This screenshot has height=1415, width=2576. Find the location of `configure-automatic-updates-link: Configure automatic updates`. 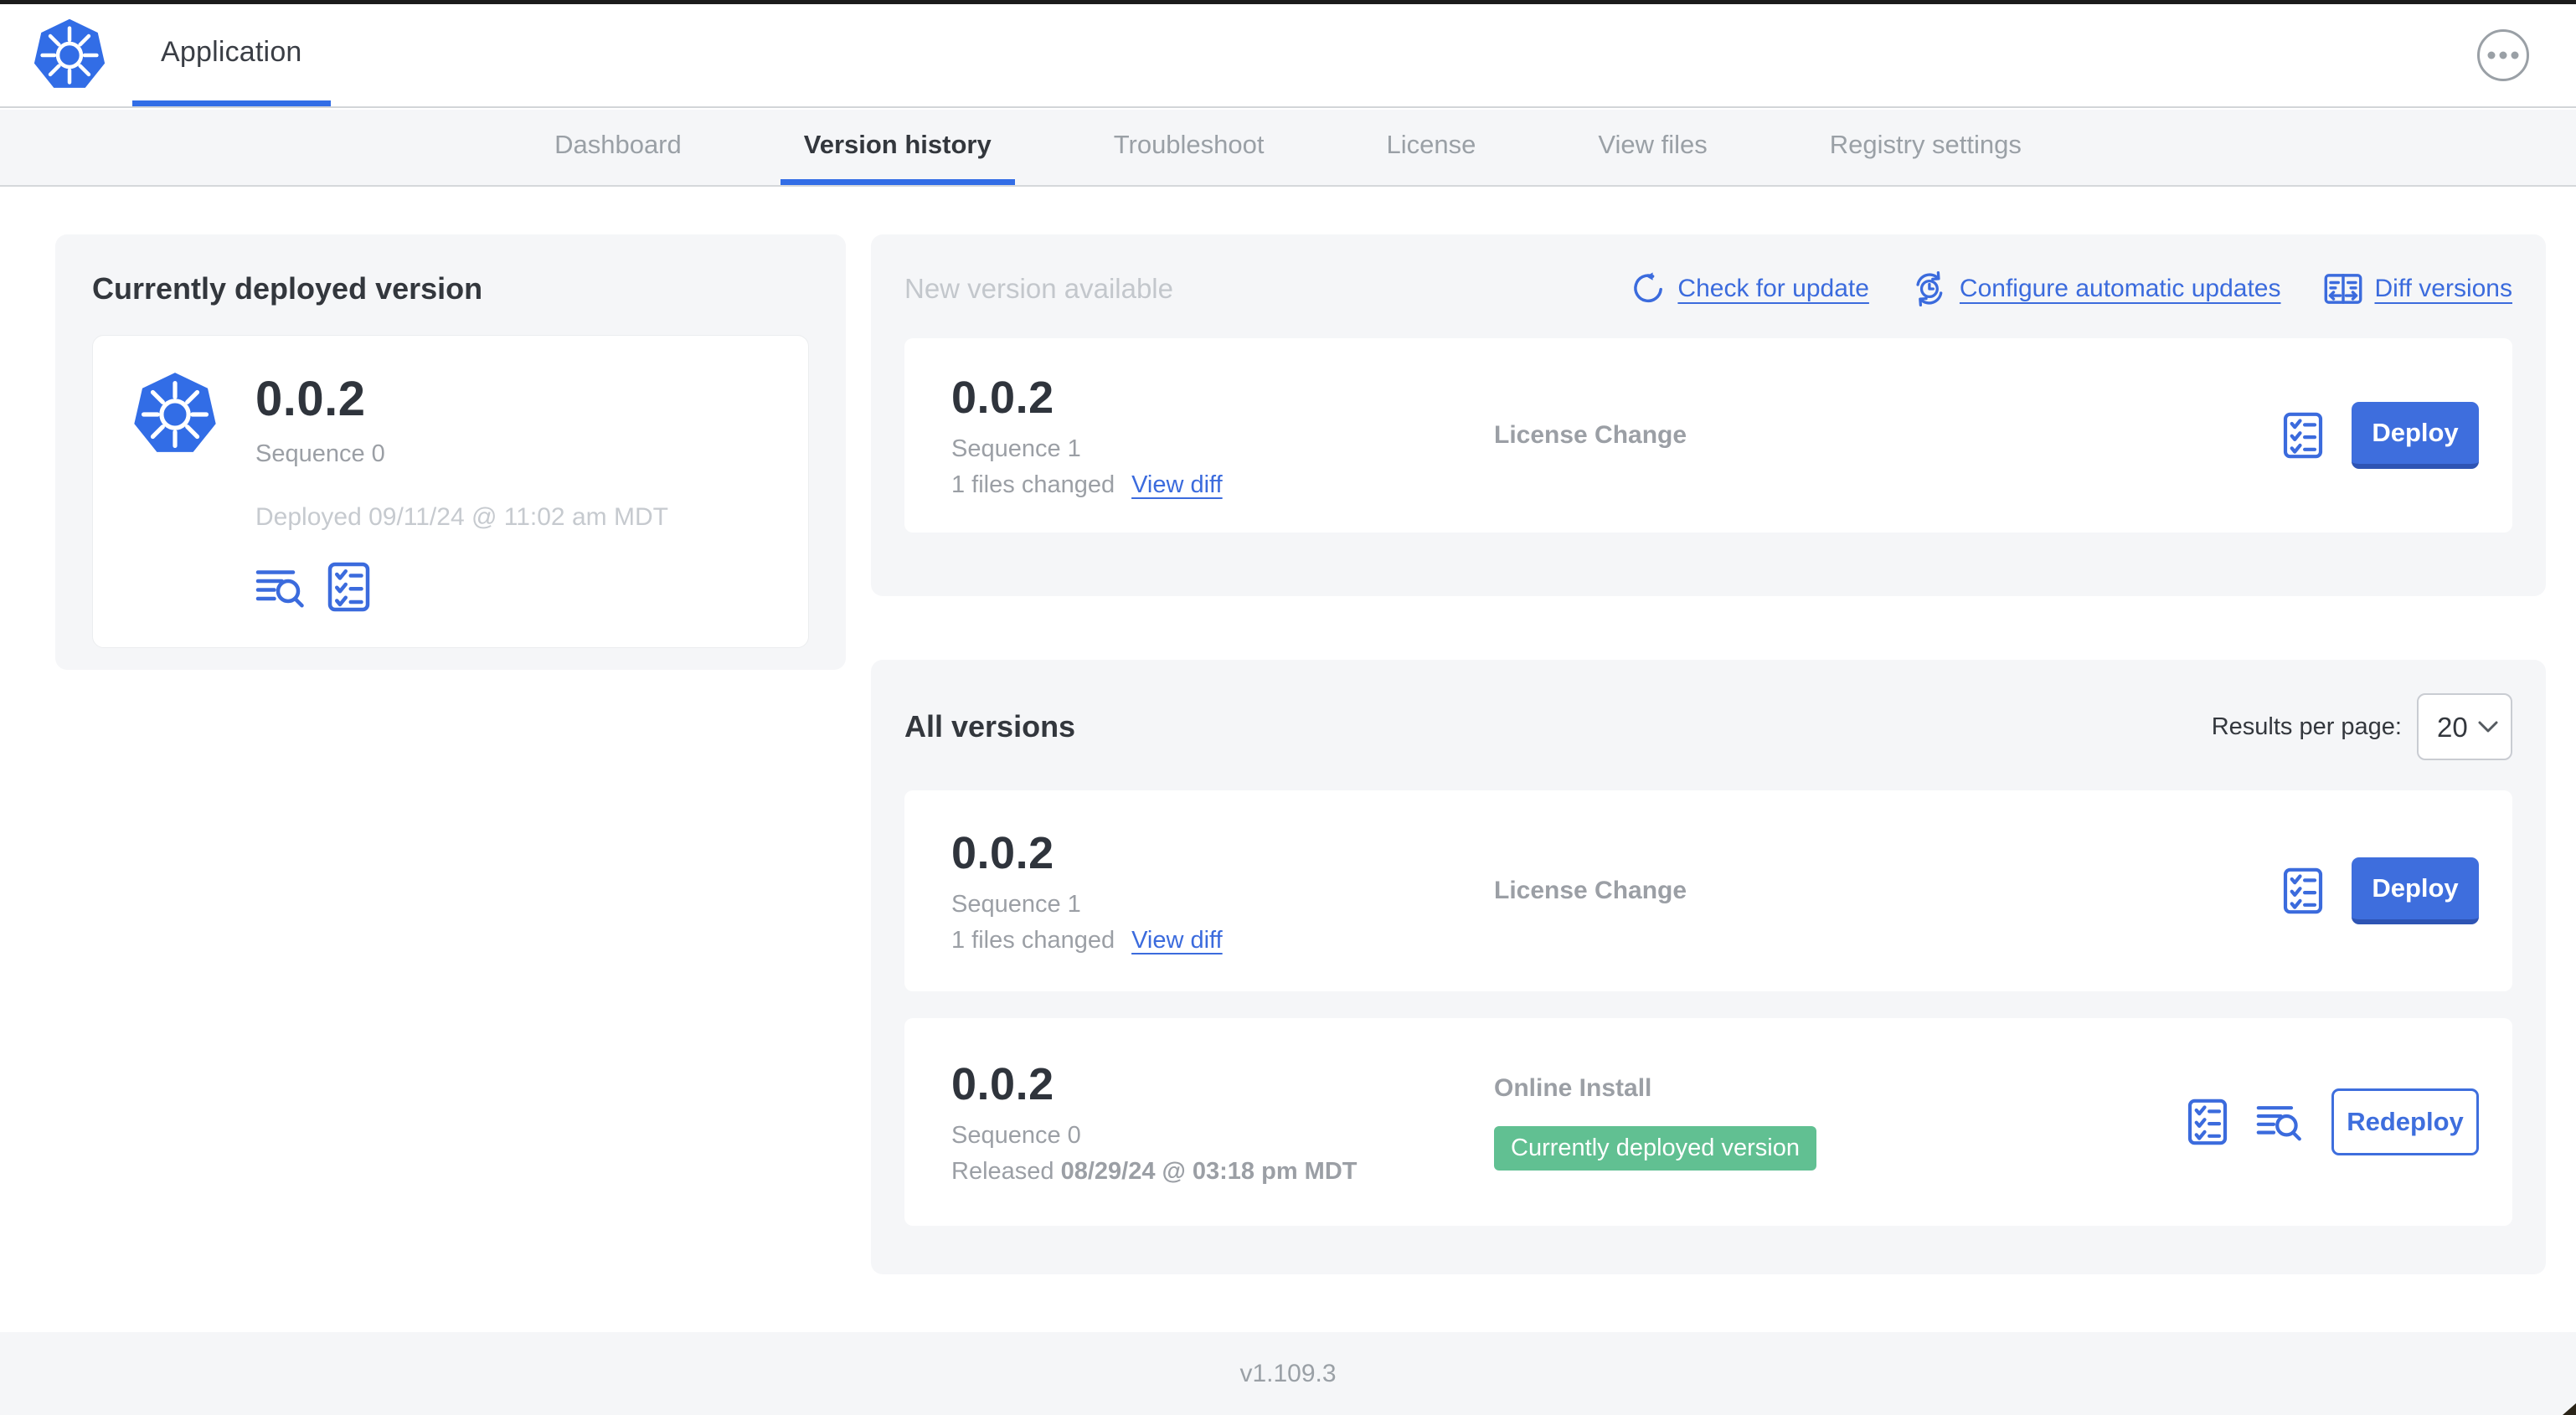

configure-automatic-updates-link: Configure automatic updates is located at coordinates (2096, 288).